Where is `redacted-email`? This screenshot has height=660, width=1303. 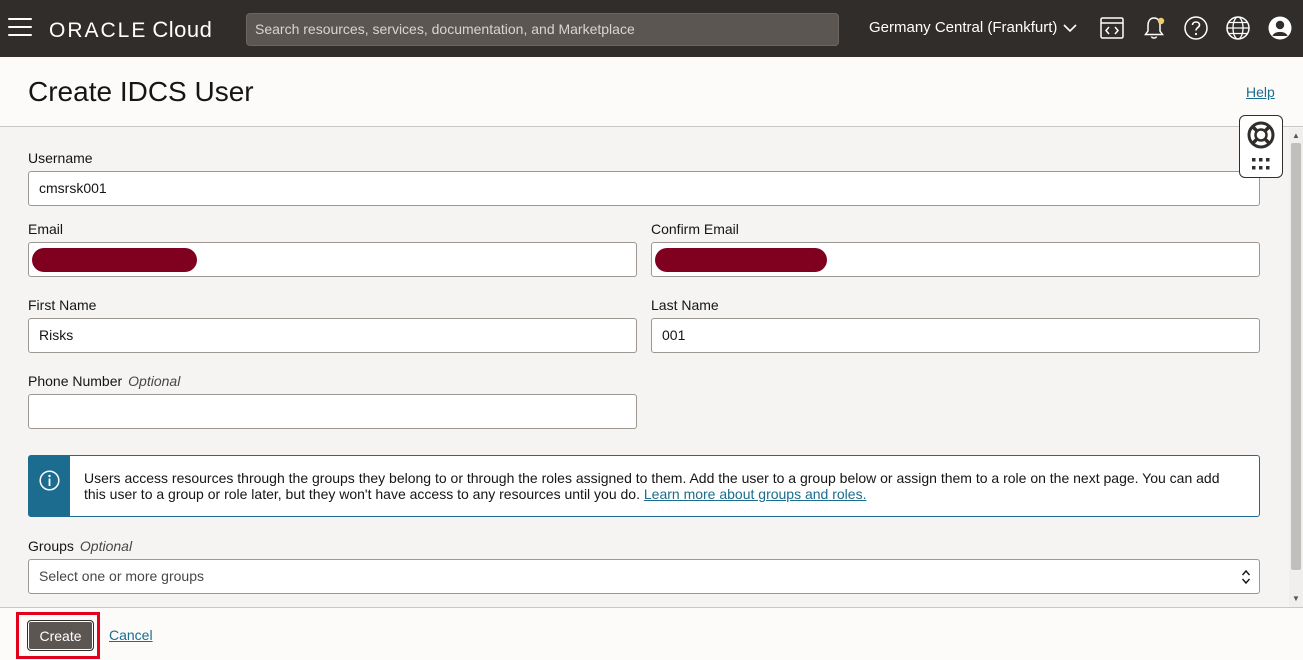 redacted-email is located at coordinates (114, 260).